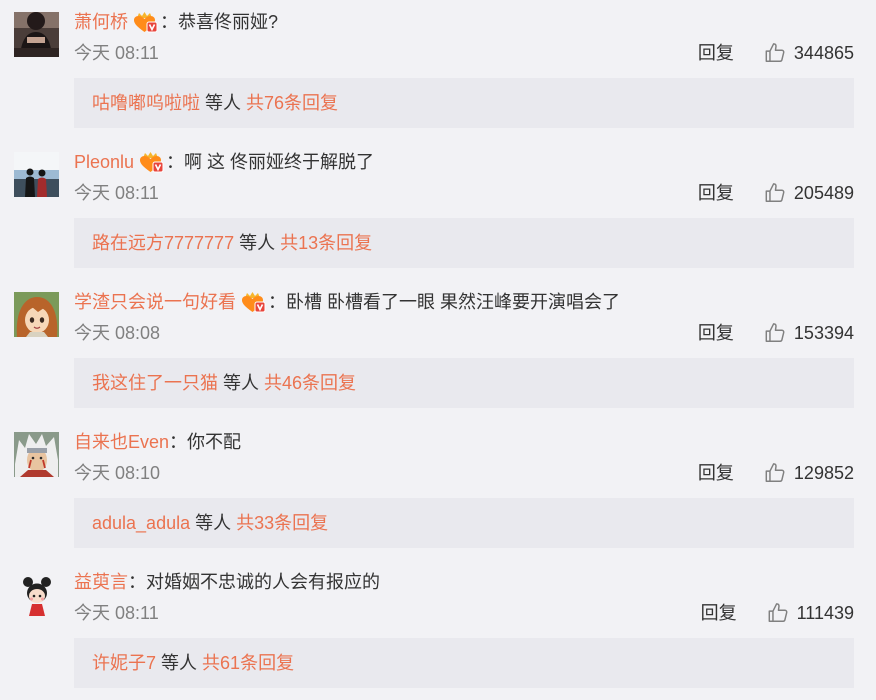 The height and width of the screenshot is (700, 876). I want to click on reply-summary: 路在远方7777777 等人 共13条回复, so click(464, 243).